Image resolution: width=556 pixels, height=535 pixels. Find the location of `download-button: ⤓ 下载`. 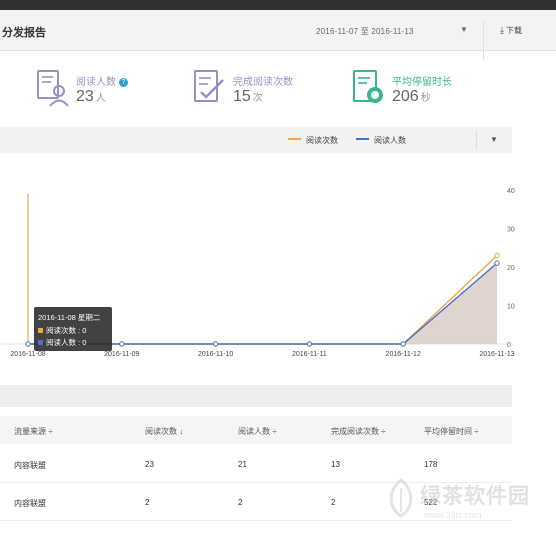

download-button: ⤓ 下载 is located at coordinates (511, 30).